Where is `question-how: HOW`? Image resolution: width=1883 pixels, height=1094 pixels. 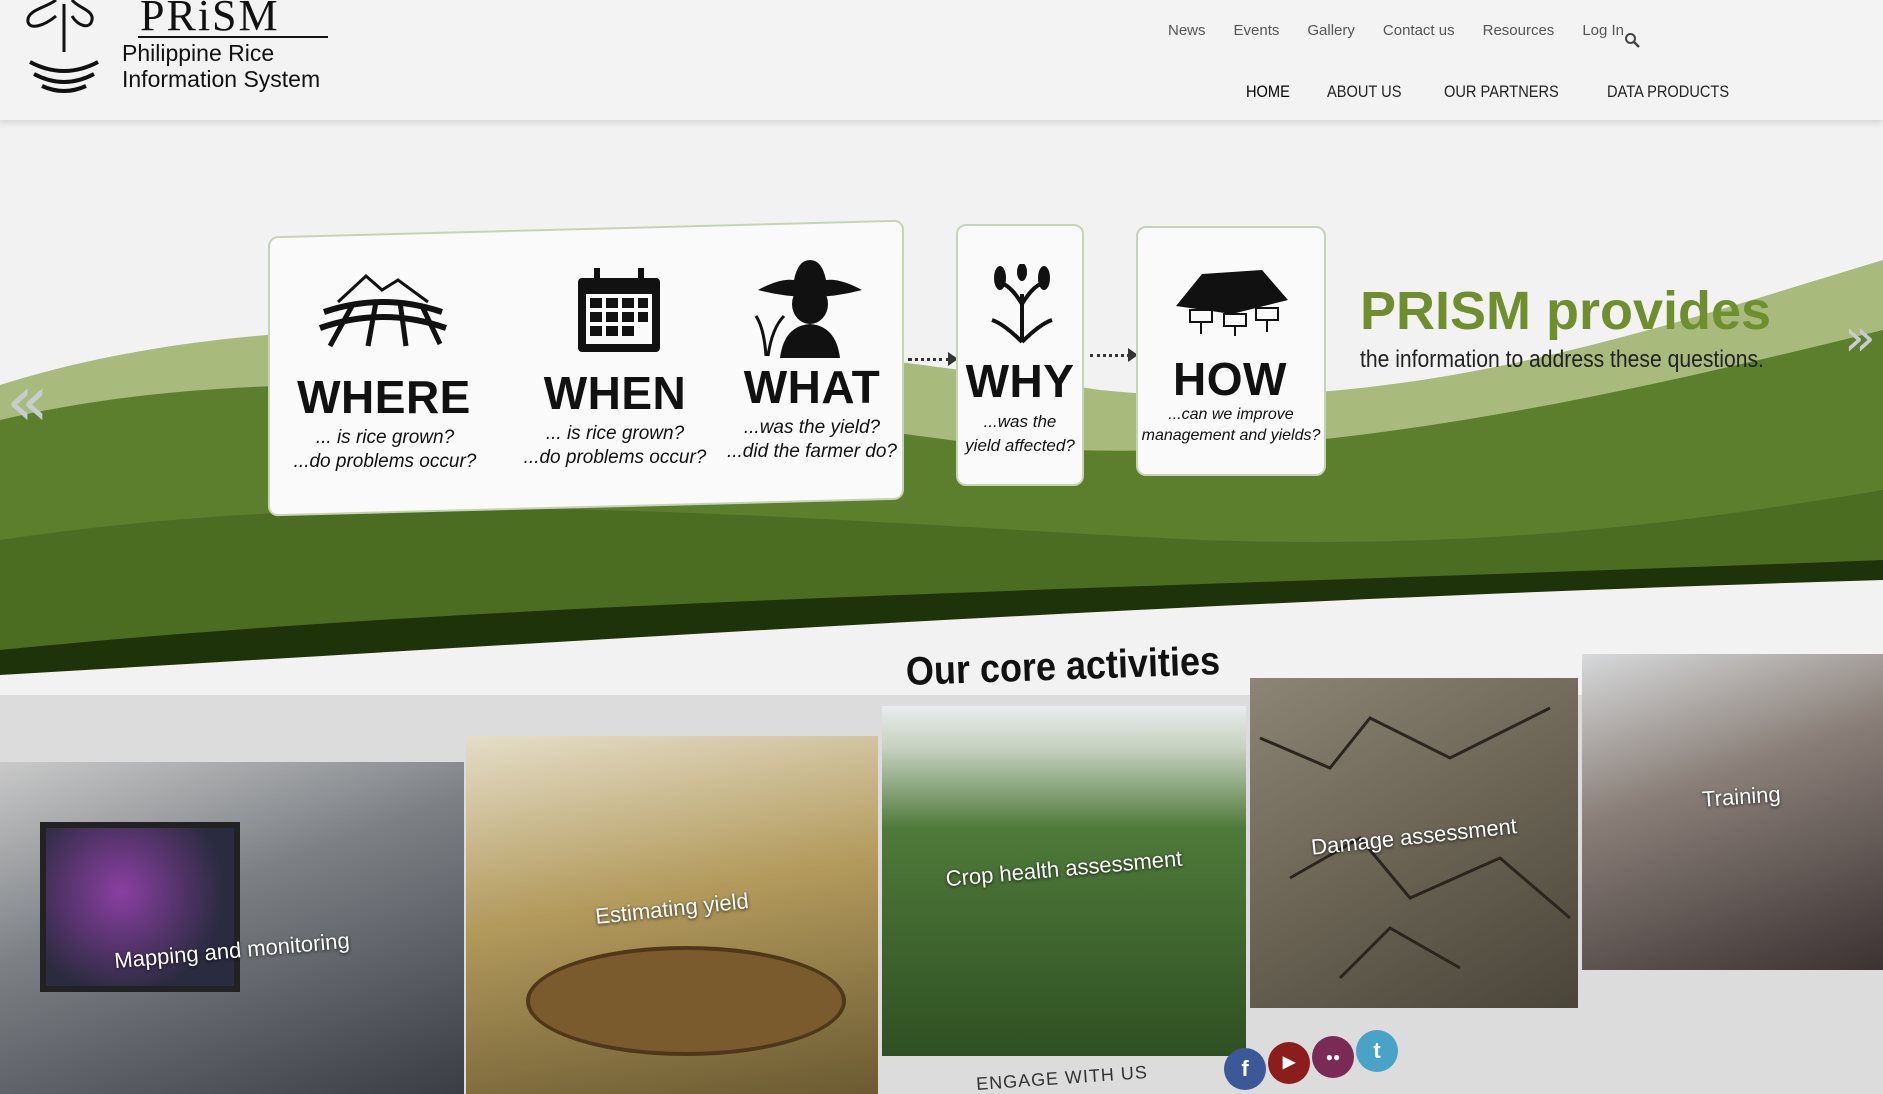
question-how: HOW is located at coordinates (1230, 379).